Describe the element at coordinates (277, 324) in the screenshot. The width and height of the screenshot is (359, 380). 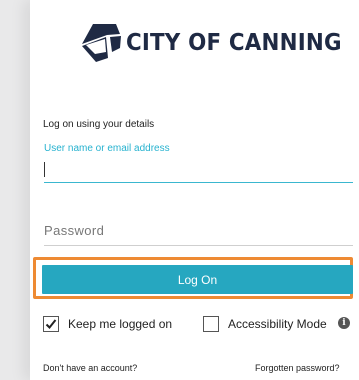
I see `accessibility-mode-label: Accessibility Mode` at that location.